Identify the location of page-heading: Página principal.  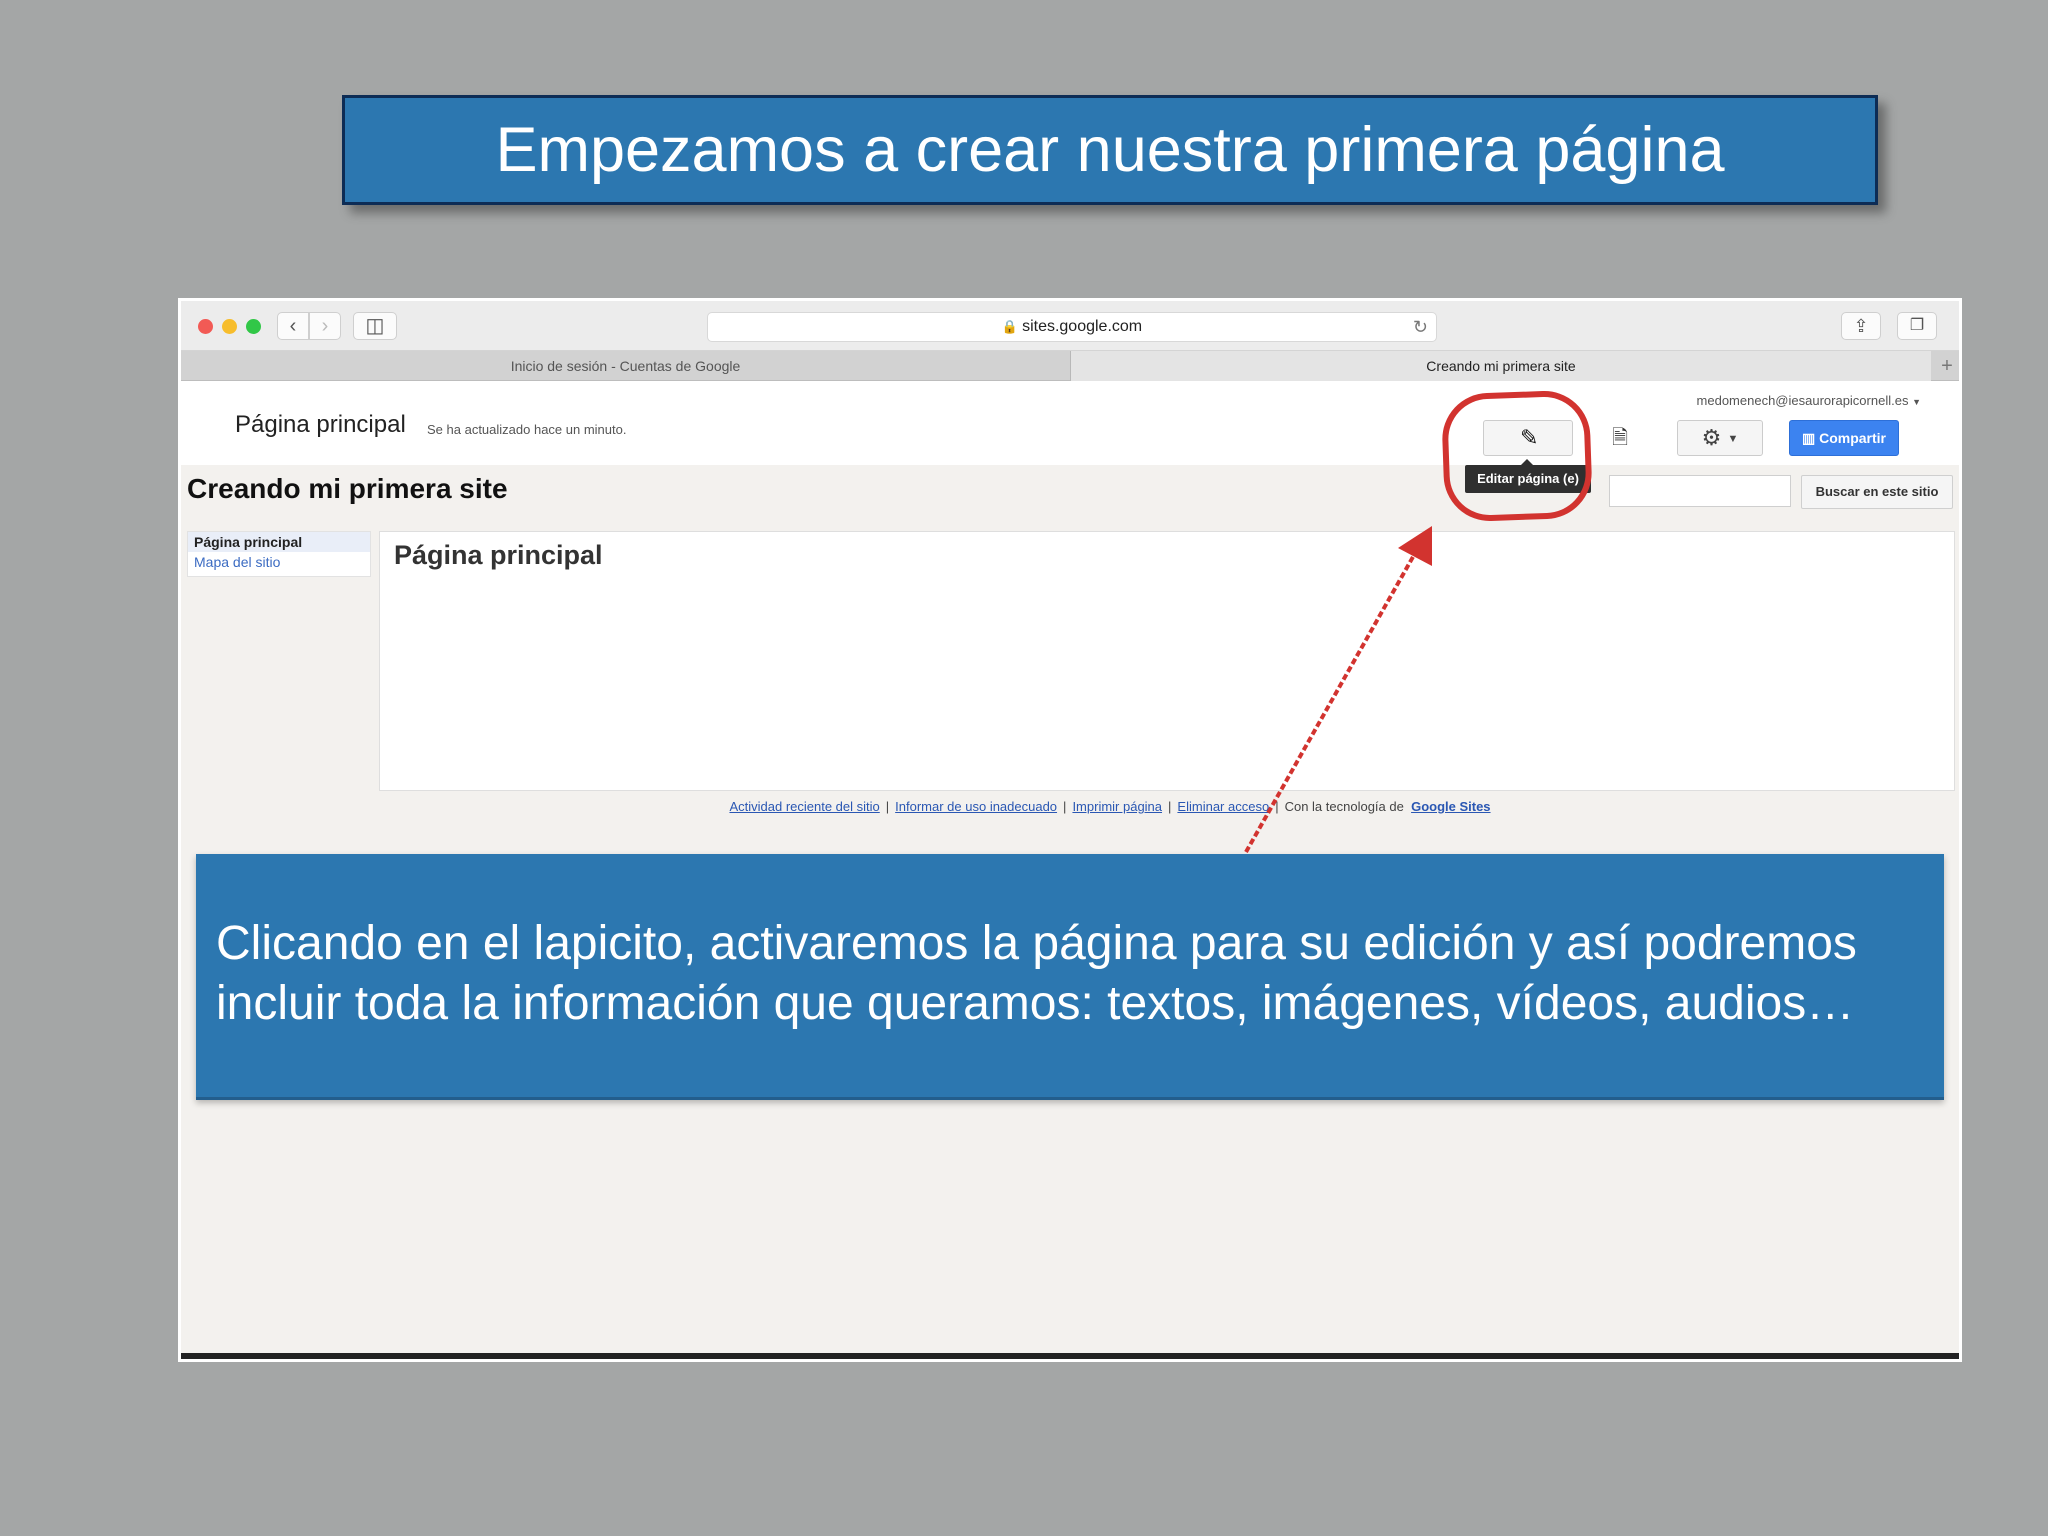
(320, 424).